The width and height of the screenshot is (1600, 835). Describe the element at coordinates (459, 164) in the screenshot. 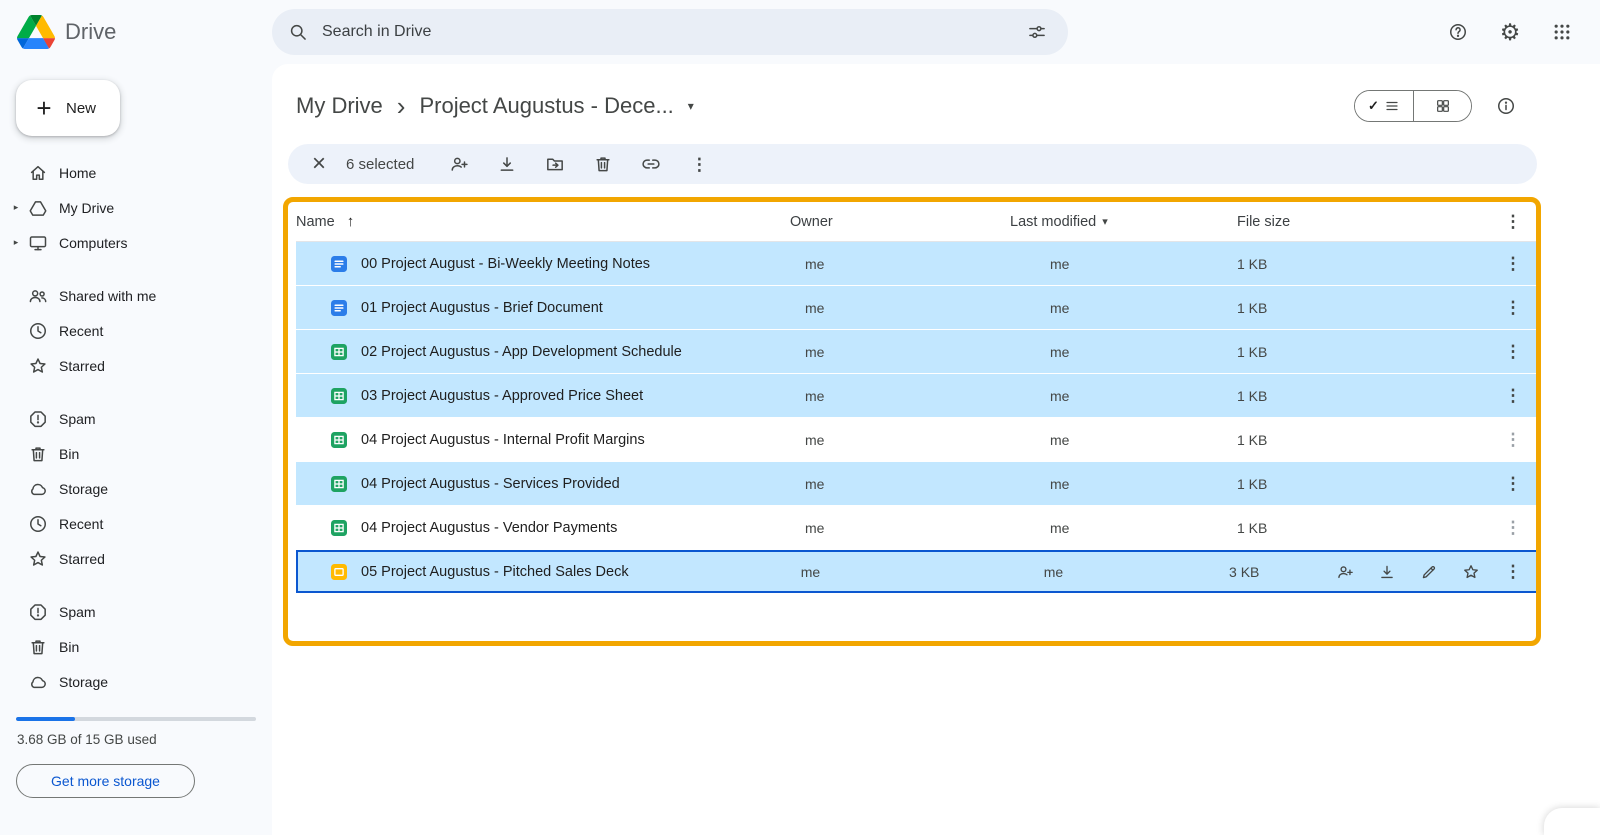

I see `share-button` at that location.